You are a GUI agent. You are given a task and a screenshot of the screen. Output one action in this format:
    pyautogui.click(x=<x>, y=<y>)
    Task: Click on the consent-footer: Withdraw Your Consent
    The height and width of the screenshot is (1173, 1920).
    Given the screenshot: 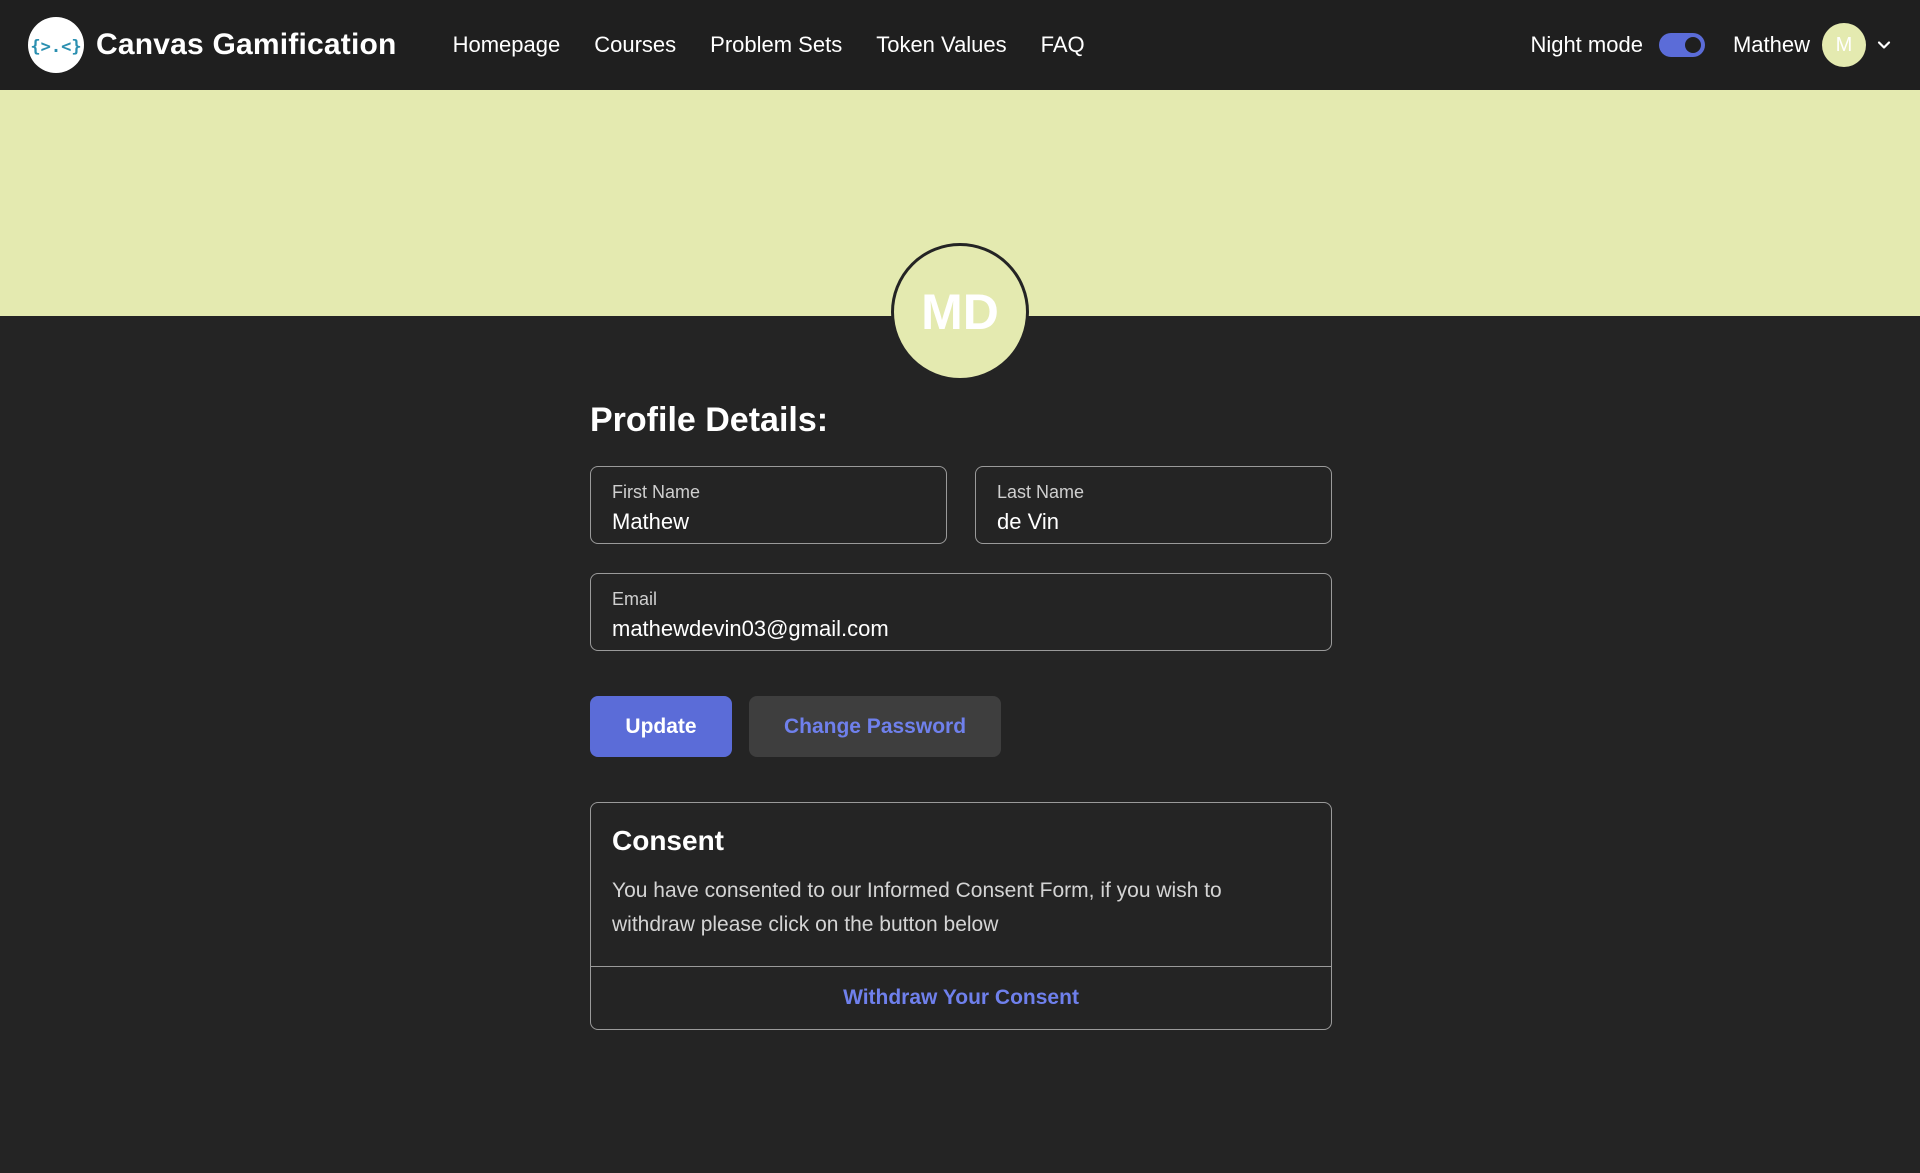 What is the action you would take?
    pyautogui.click(x=961, y=997)
    